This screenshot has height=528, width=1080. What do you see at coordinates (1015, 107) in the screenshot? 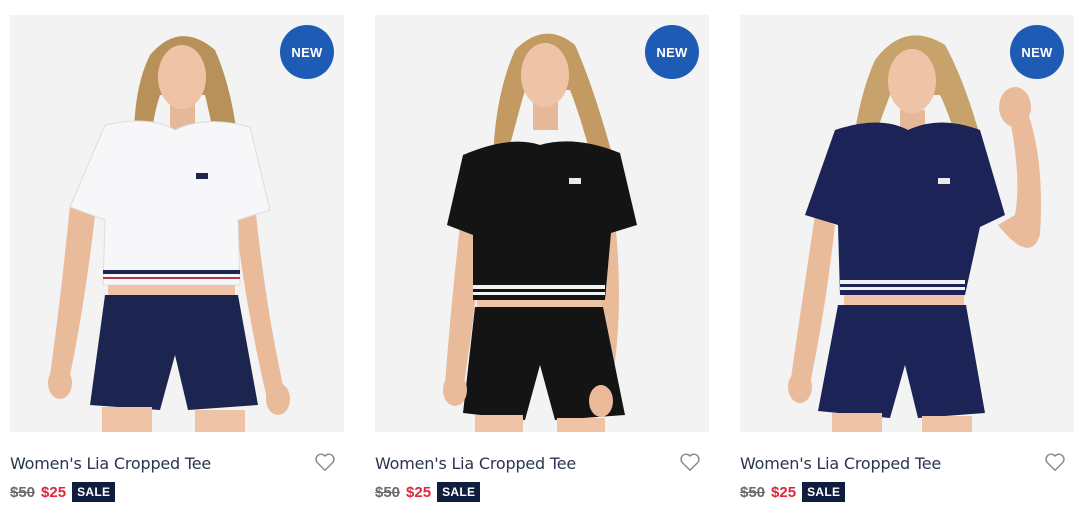
I see `raised-hand` at bounding box center [1015, 107].